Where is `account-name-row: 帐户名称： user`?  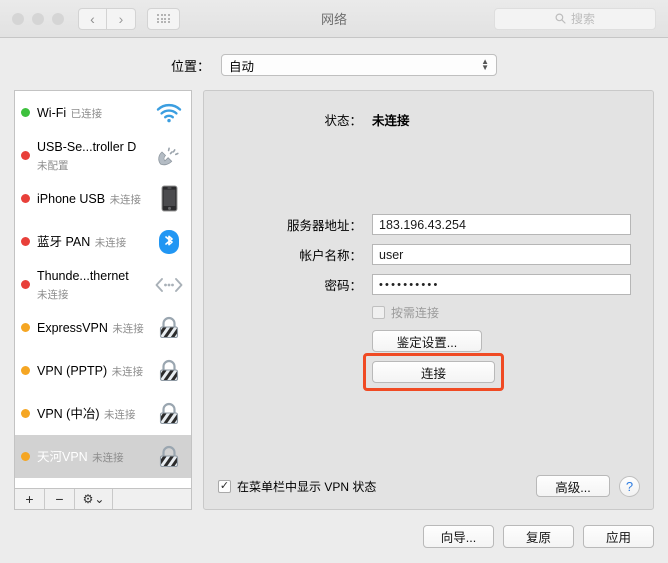
account-name-row: 帐户名称： user is located at coordinates (428, 254).